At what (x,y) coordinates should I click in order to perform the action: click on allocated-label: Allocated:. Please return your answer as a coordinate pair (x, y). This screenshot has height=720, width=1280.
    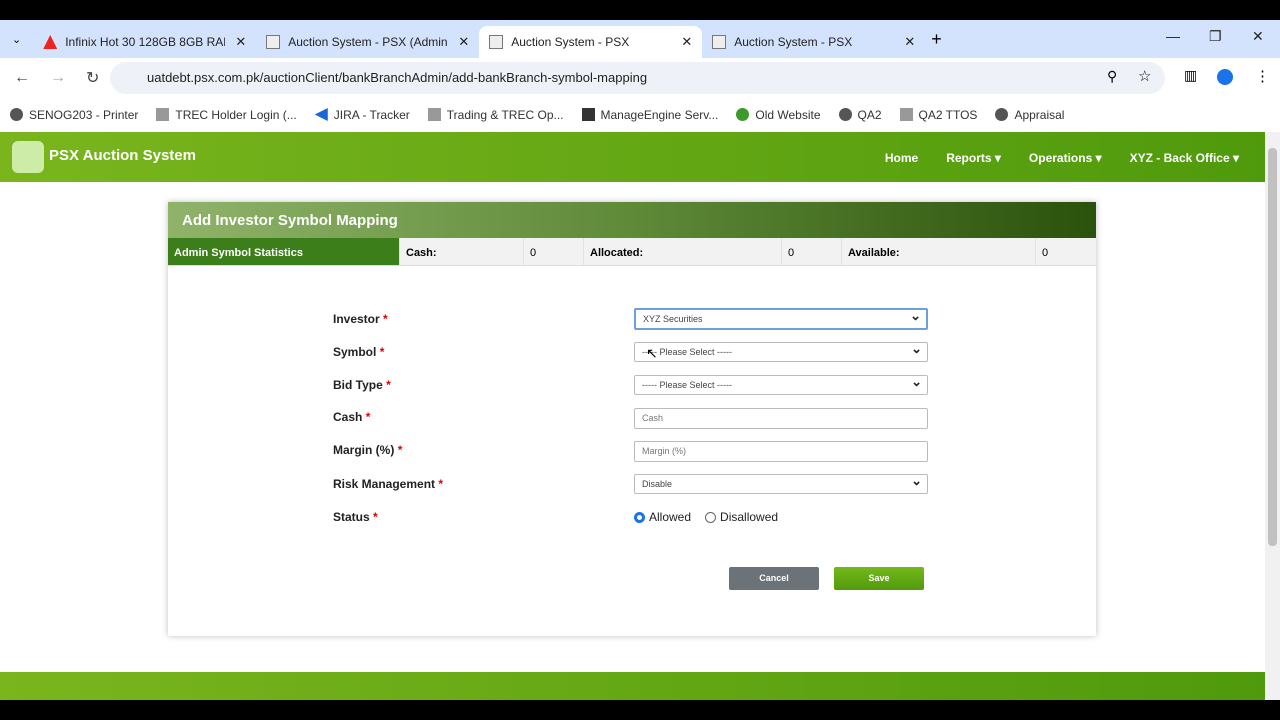
    Looking at the image, I should click on (683, 251).